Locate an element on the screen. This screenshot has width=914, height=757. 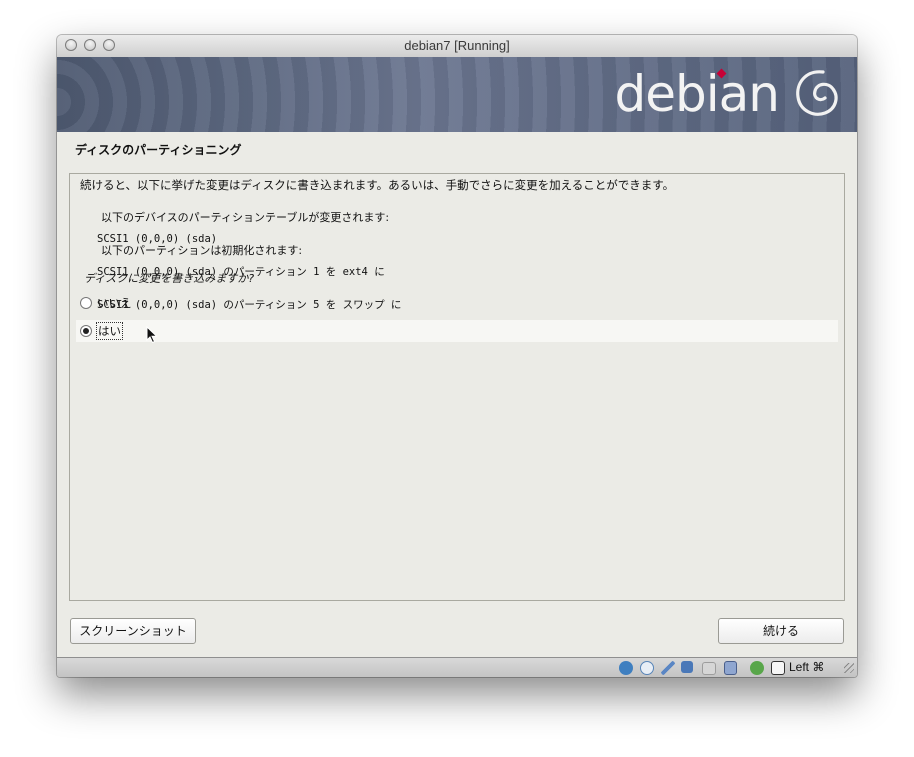
radio-no is located at coordinates (86, 303).